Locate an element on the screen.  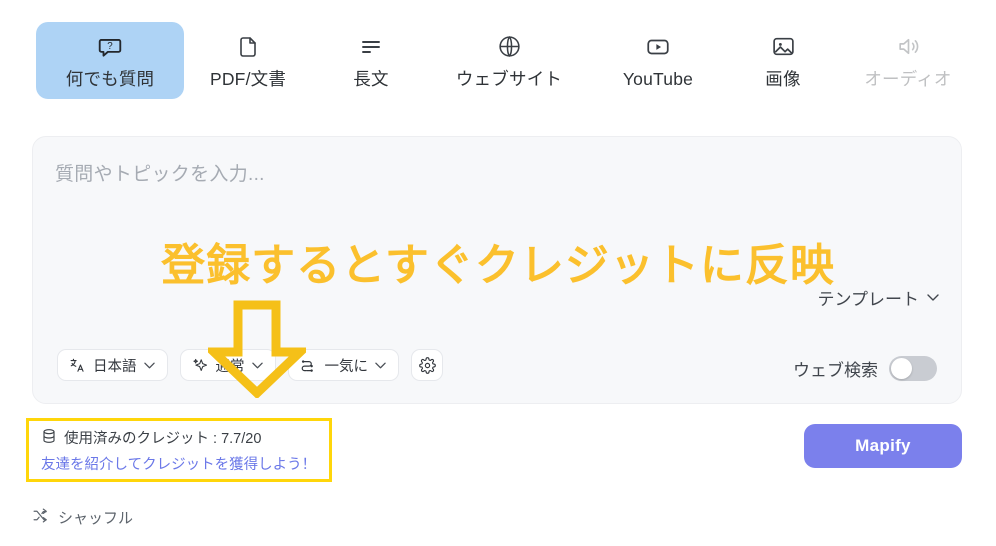
translate-icon is located at coordinates (77, 365).